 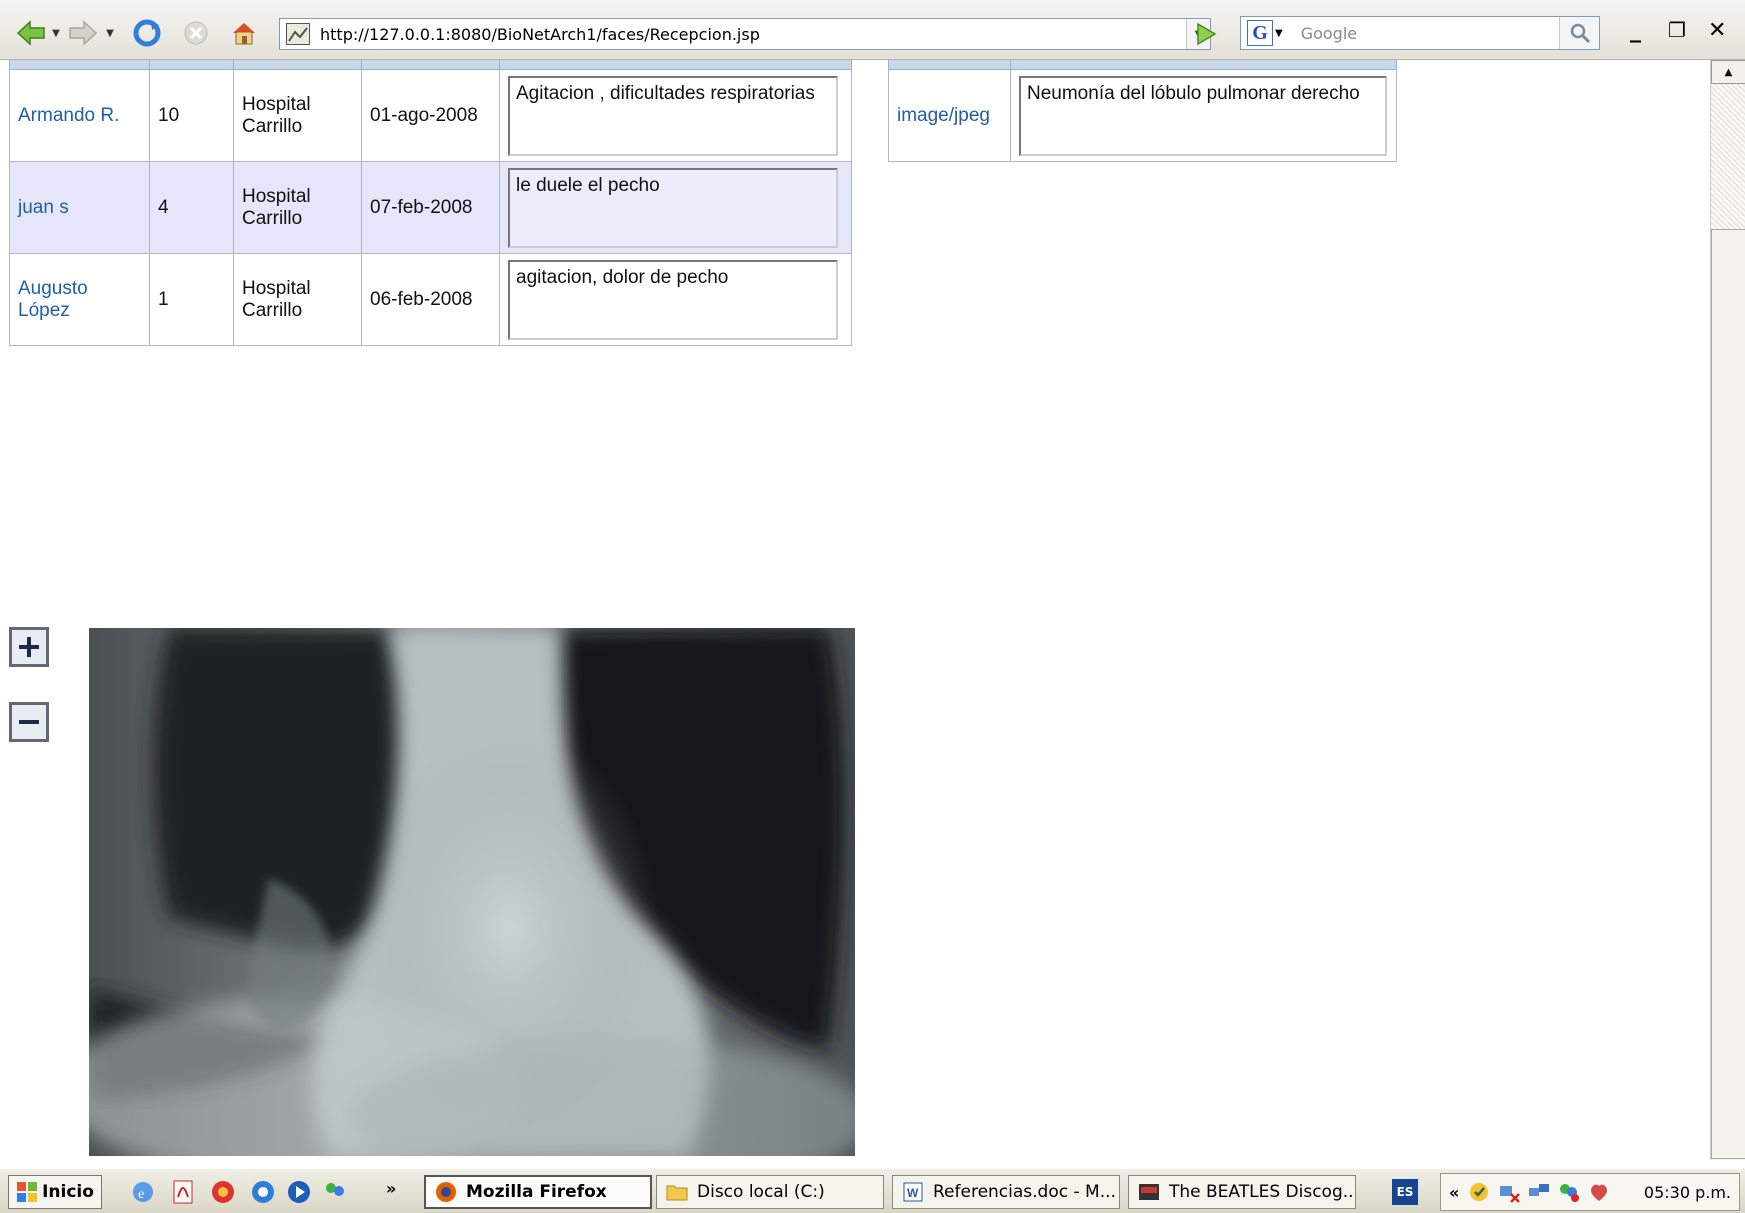 I want to click on svg-text: W, so click(x=913, y=1193).